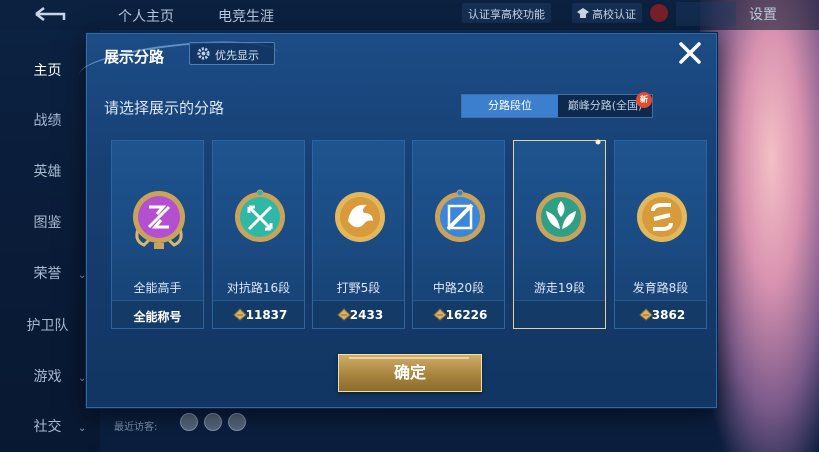 Image resolution: width=819 pixels, height=452 pixels. I want to click on lane-card-label: 游走19段, so click(559, 288).